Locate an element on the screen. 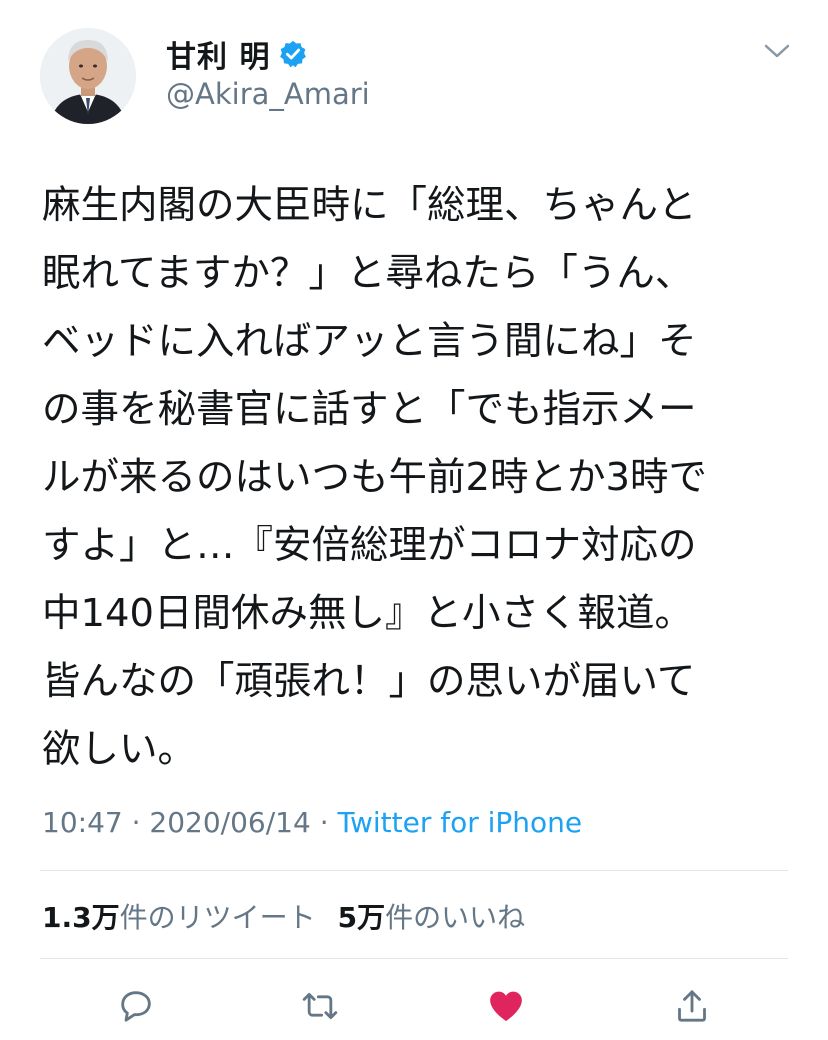 The height and width of the screenshot is (1040, 828). user-handle: @Akira_Amari is located at coordinates (268, 94).